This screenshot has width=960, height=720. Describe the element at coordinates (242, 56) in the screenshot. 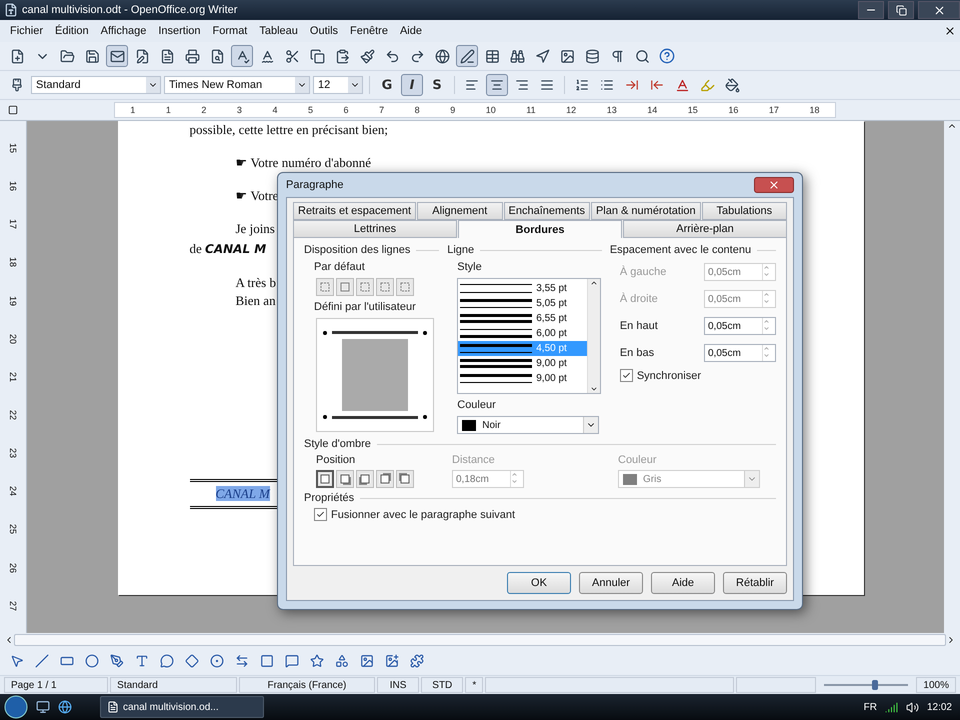

I see `spellcheck-button` at that location.